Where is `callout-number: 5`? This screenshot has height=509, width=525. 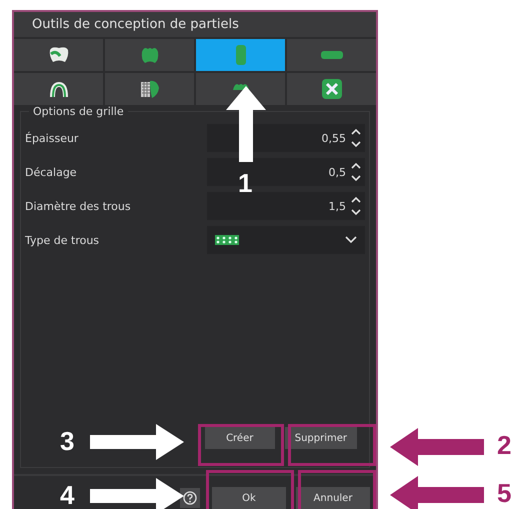
callout-number: 5 is located at coordinates (504, 493).